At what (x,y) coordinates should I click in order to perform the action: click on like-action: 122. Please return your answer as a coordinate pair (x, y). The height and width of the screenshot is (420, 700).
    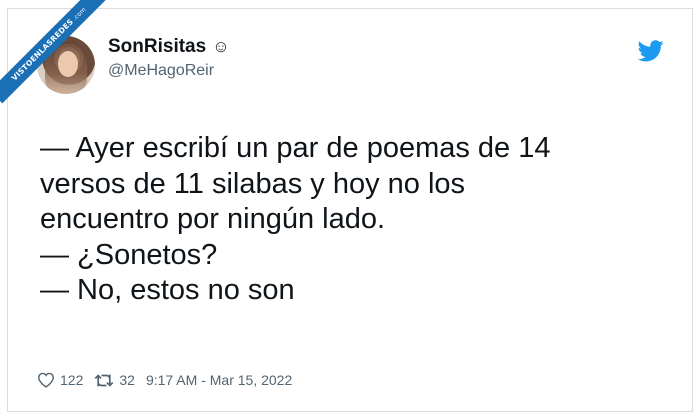
    Looking at the image, I should click on (60, 380).